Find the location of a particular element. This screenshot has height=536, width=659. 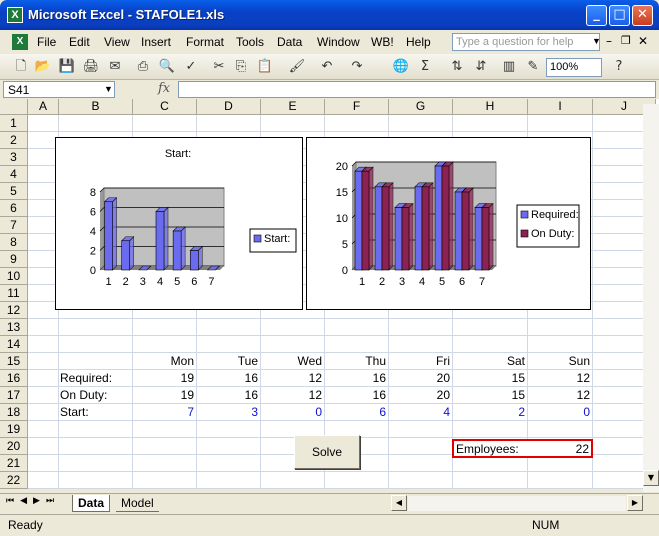

row-header-12: 12 is located at coordinates (14, 310).